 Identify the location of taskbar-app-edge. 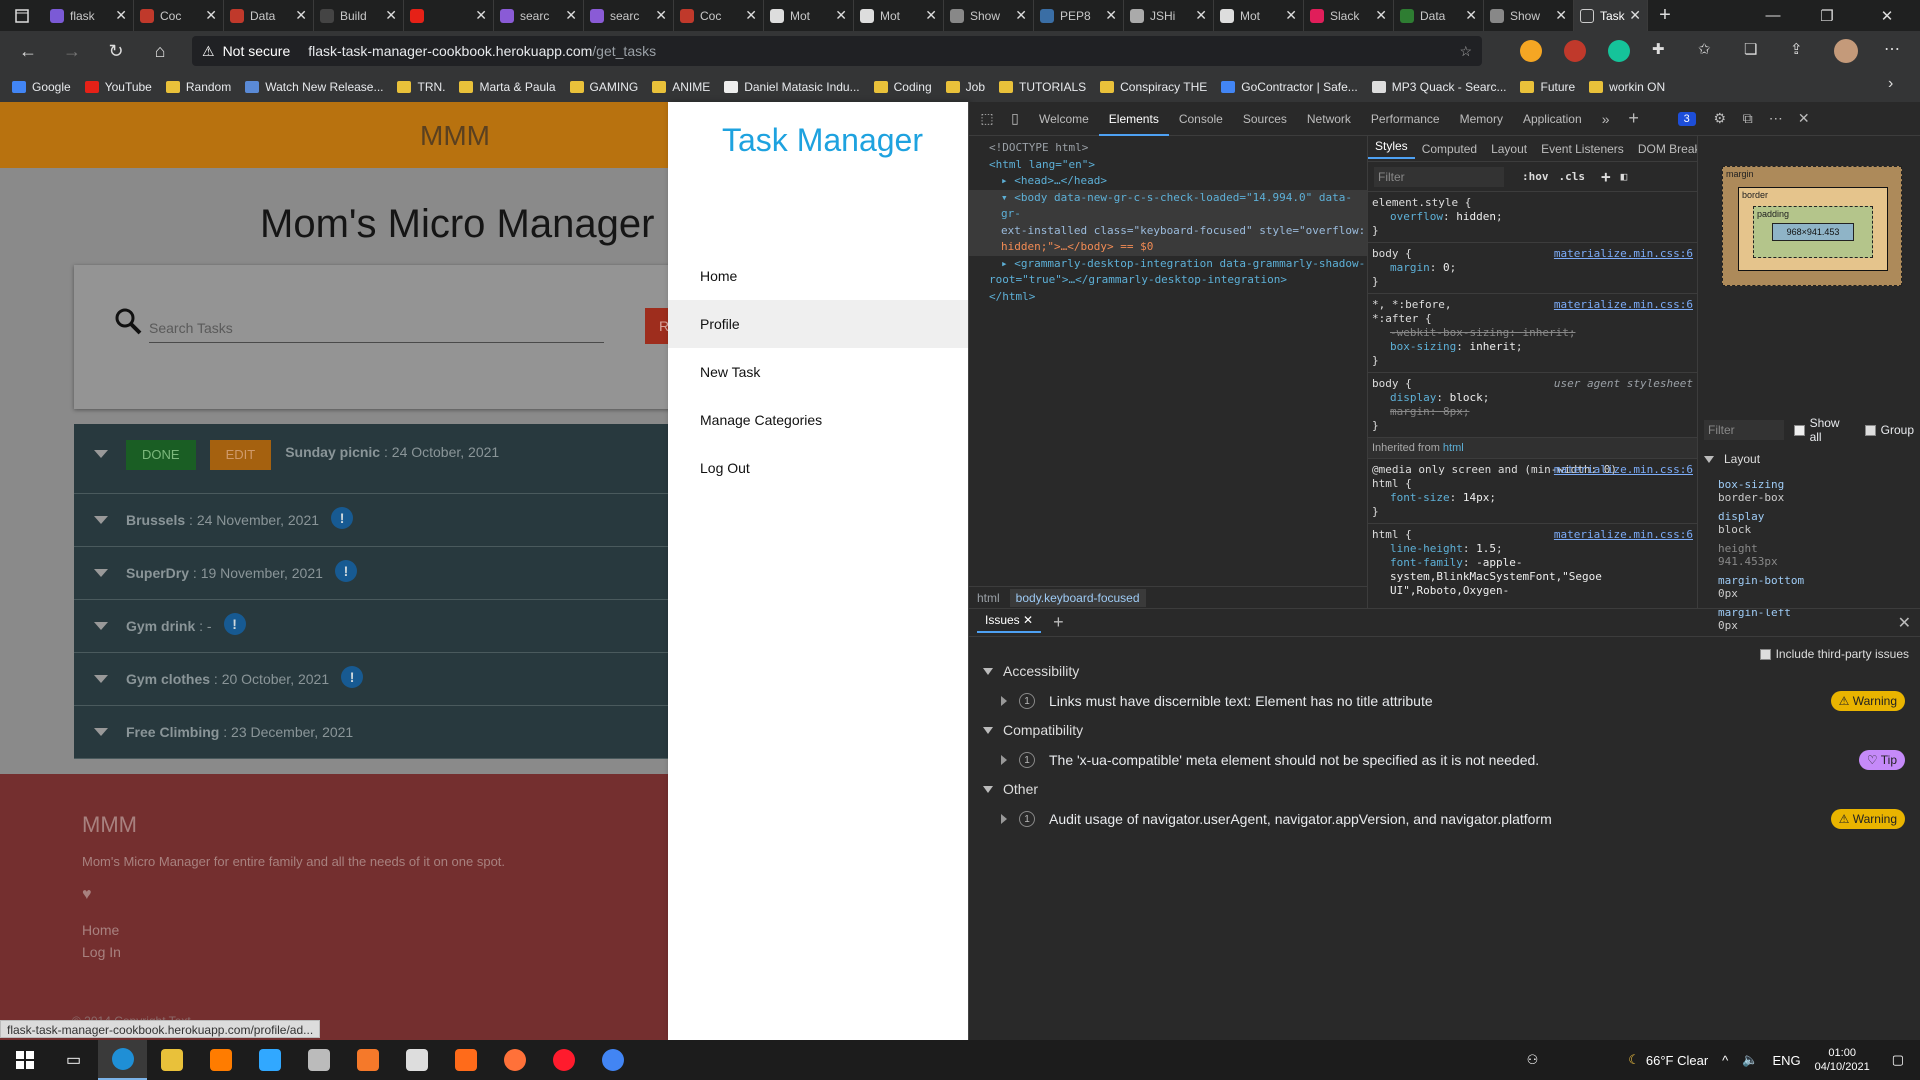
(122, 1060).